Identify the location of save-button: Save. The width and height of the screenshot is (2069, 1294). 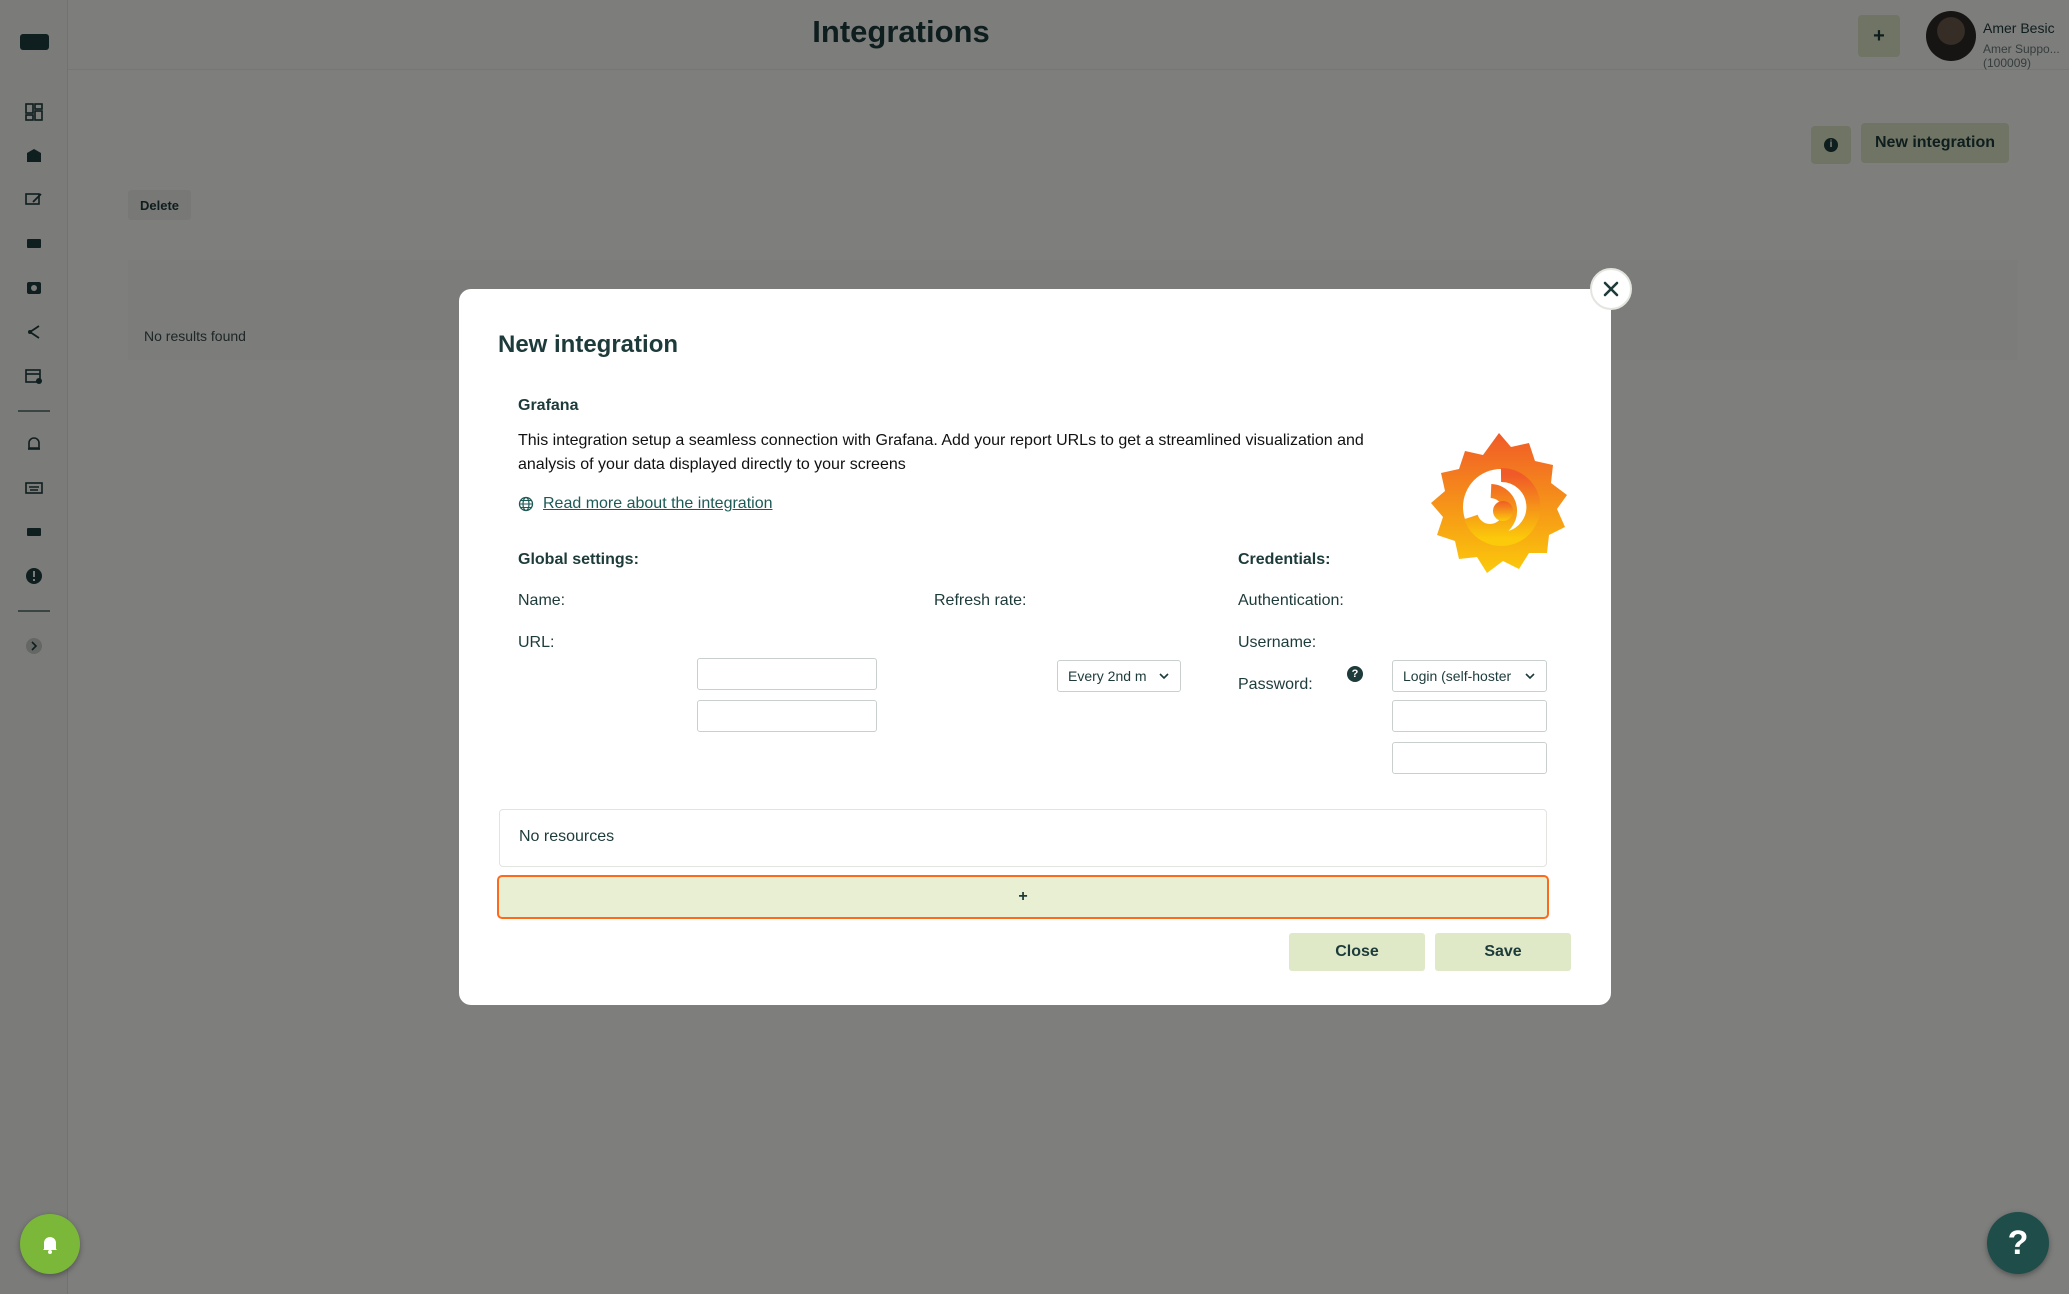
(1503, 952).